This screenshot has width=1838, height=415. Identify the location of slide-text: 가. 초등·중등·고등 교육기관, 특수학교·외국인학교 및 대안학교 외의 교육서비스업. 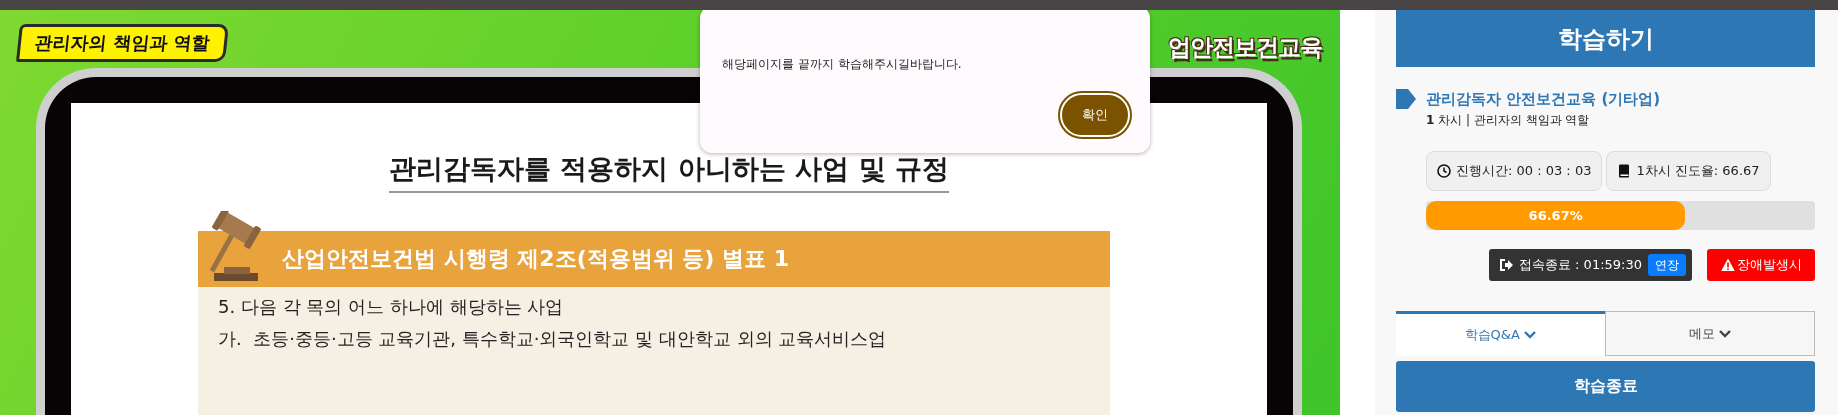
(553, 339).